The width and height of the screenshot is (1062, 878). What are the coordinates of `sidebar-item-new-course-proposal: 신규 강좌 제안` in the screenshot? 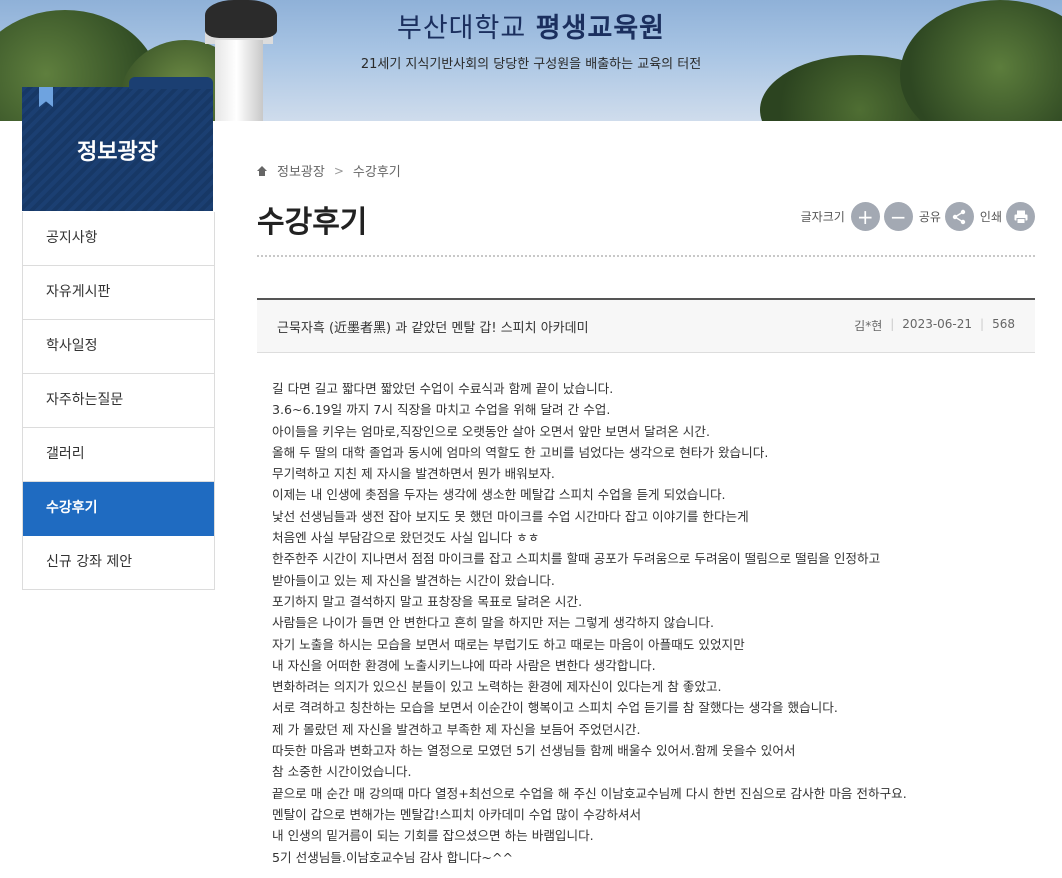 It's located at (118, 562).